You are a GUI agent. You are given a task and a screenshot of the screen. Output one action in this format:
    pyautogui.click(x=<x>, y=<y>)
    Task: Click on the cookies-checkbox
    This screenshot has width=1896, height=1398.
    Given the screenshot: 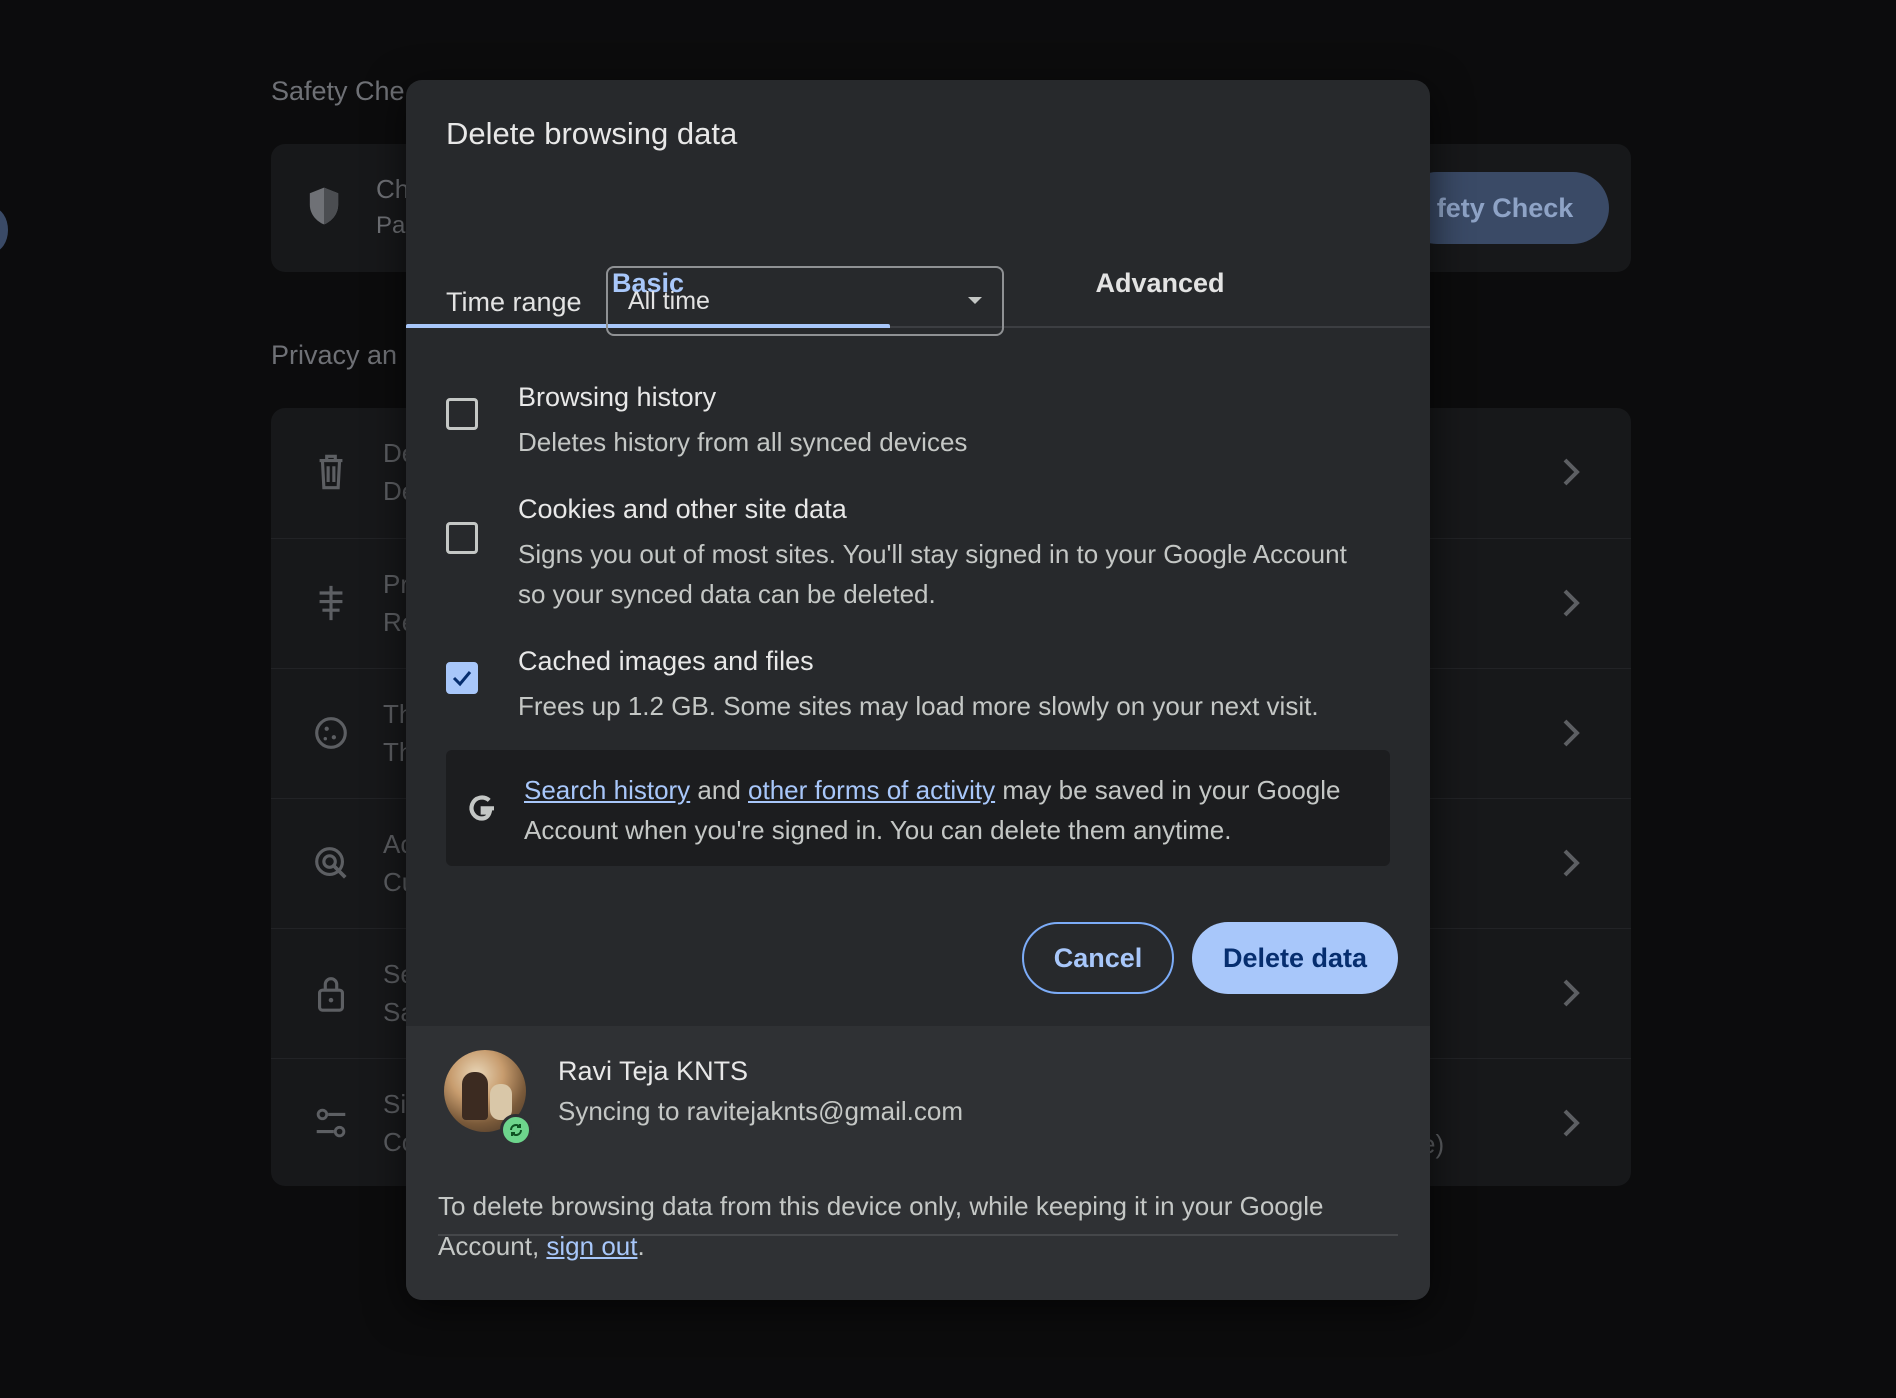 What is the action you would take?
    pyautogui.click(x=462, y=538)
    